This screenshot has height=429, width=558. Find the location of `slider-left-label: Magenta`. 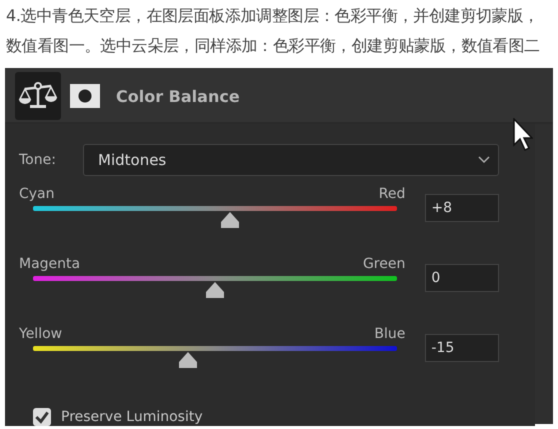

slider-left-label: Magenta is located at coordinates (49, 265).